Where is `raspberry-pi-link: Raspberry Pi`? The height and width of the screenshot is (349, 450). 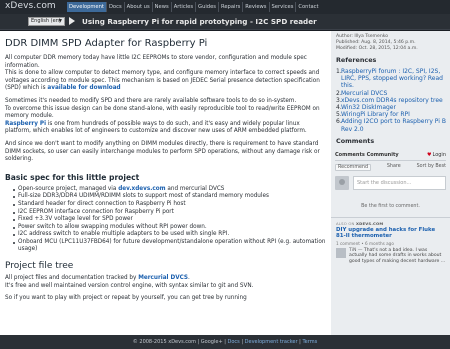 raspberry-pi-link: Raspberry Pi is located at coordinates (25, 124).